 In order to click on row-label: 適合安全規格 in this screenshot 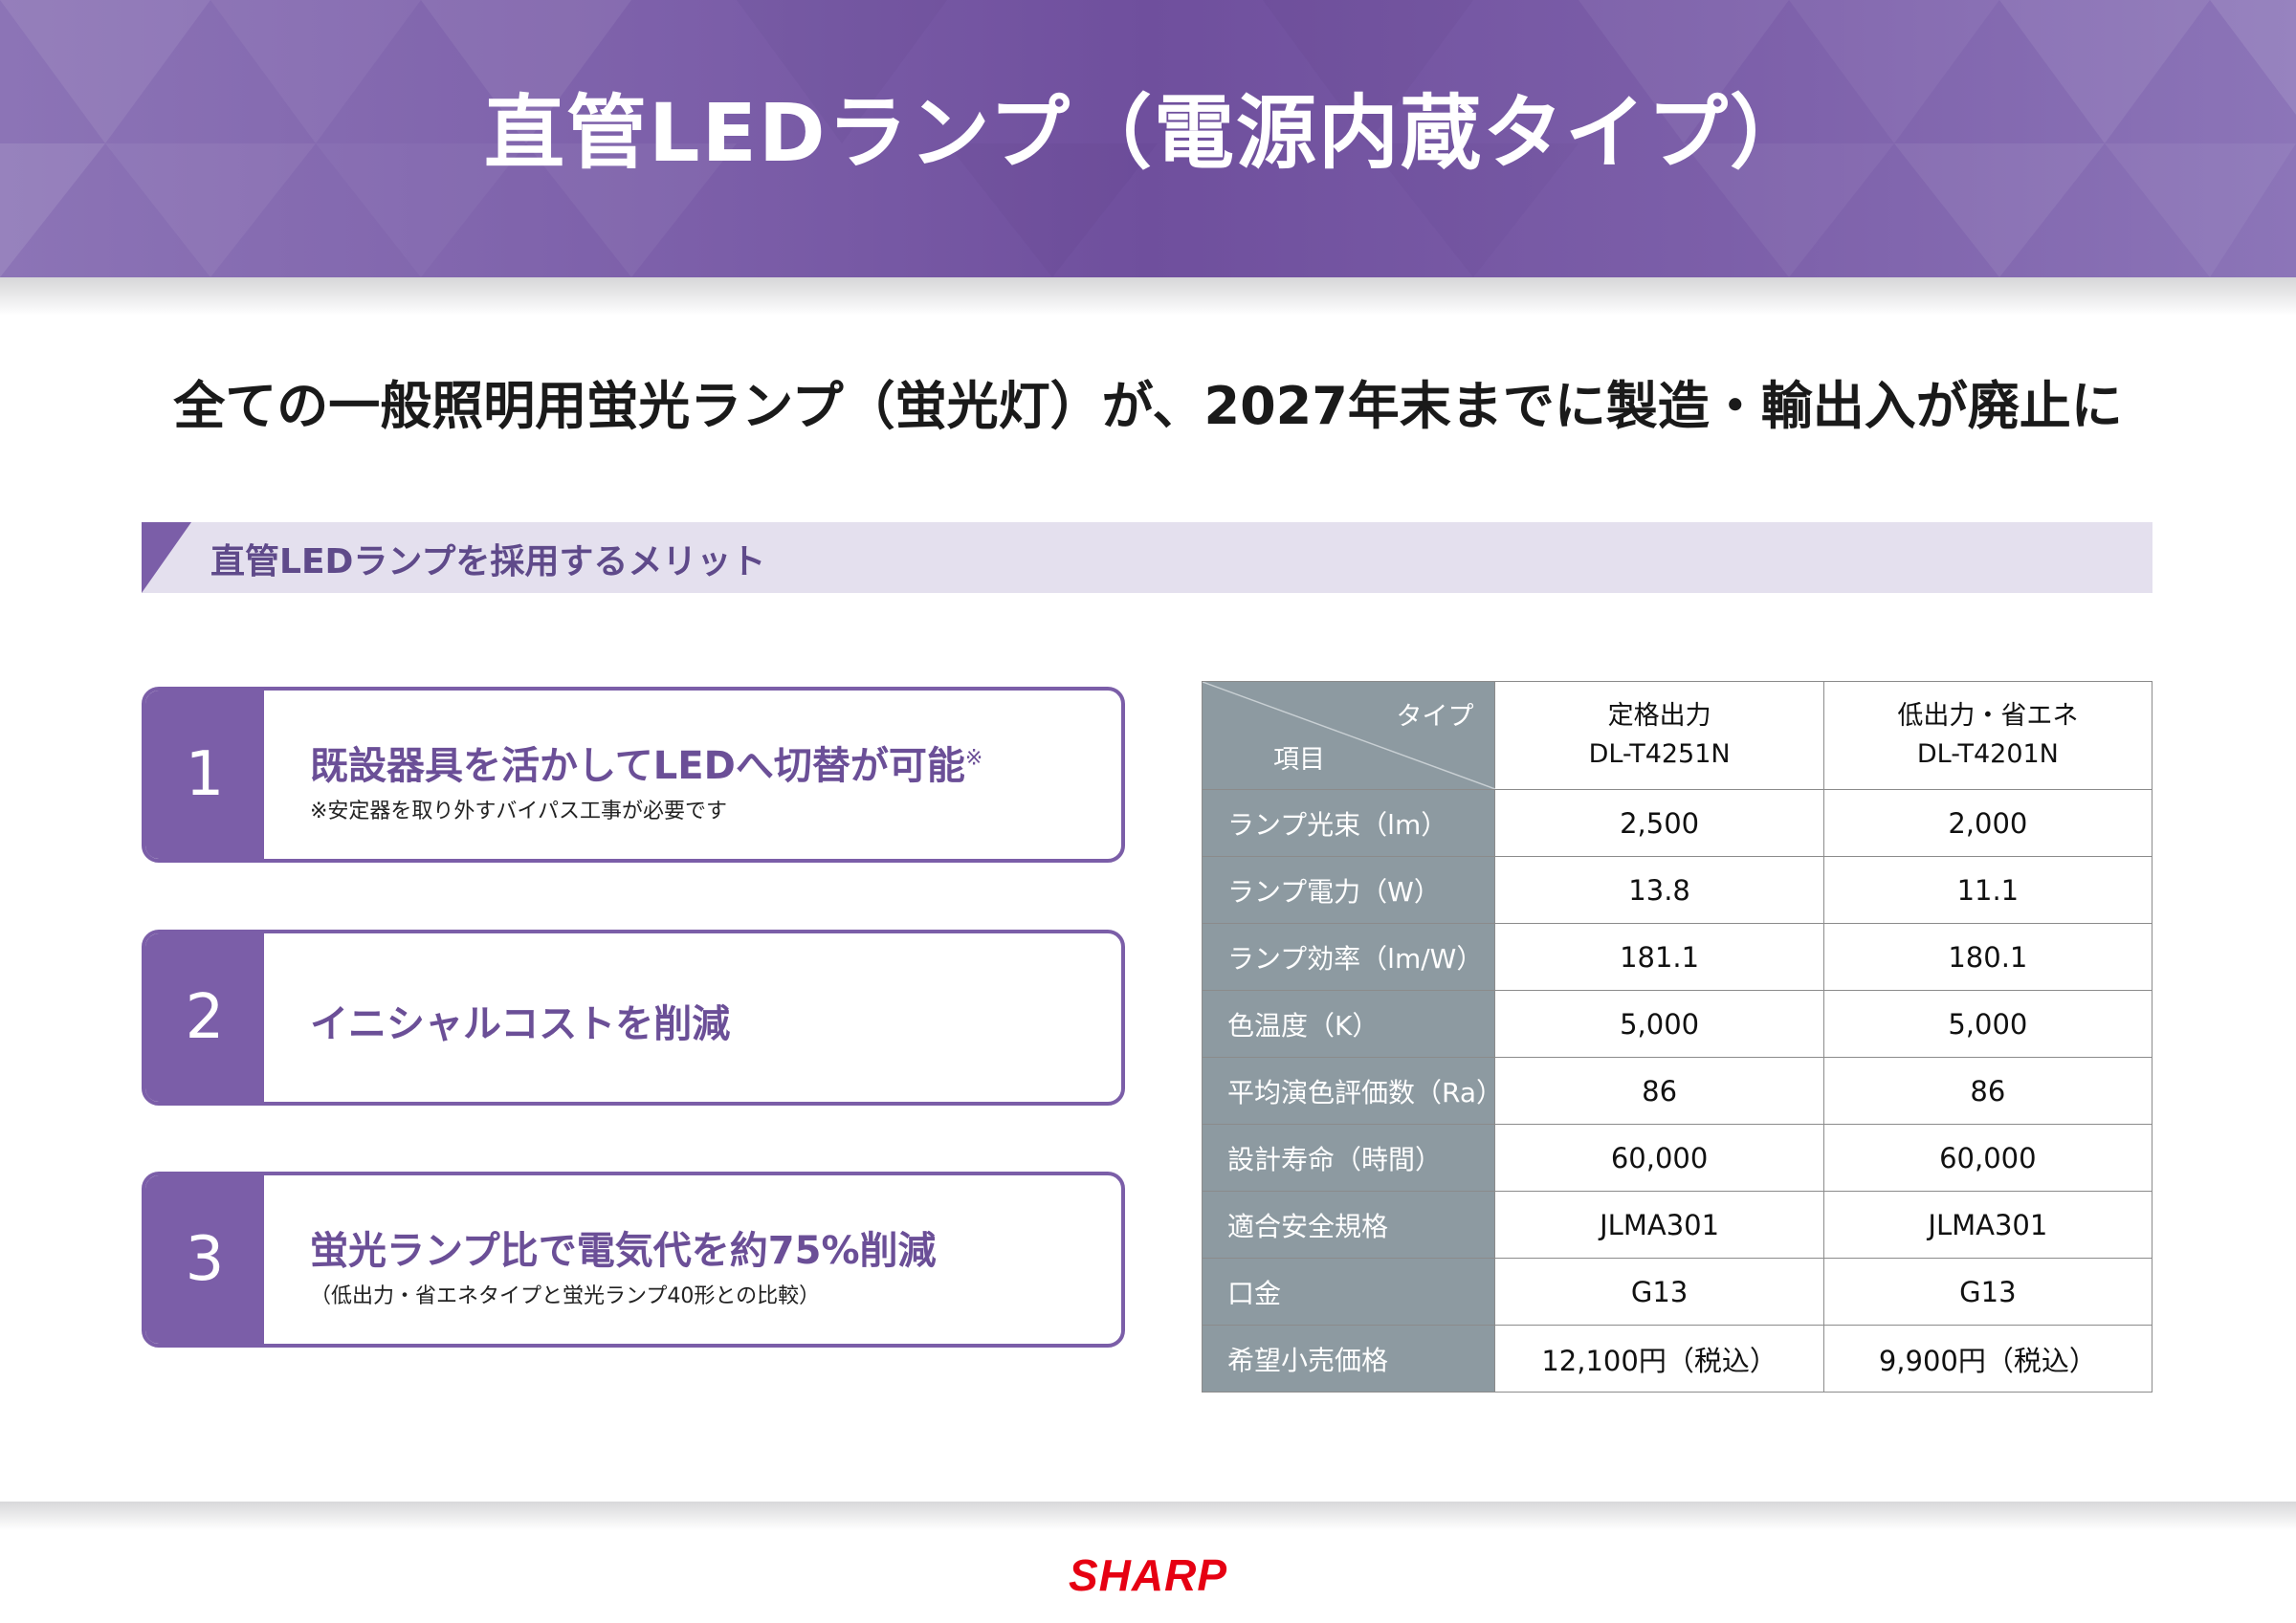, I will do `click(1348, 1225)`.